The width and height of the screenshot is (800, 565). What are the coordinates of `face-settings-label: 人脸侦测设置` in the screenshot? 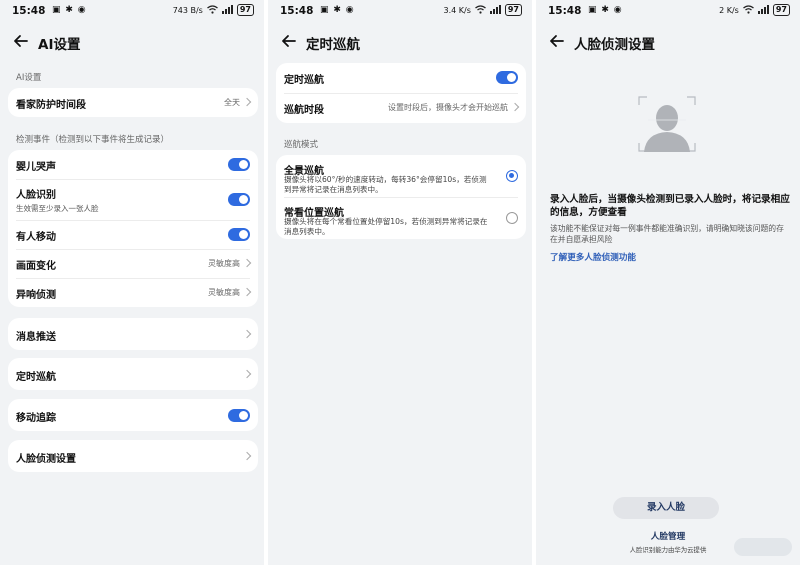 It's located at (46, 459).